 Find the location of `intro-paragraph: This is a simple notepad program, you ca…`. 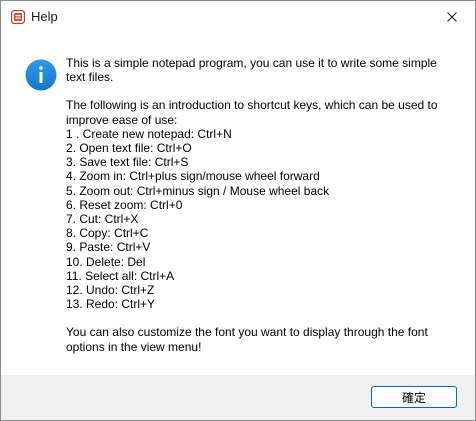

intro-paragraph: This is a simple notepad program, you ca… is located at coordinates (263, 70).